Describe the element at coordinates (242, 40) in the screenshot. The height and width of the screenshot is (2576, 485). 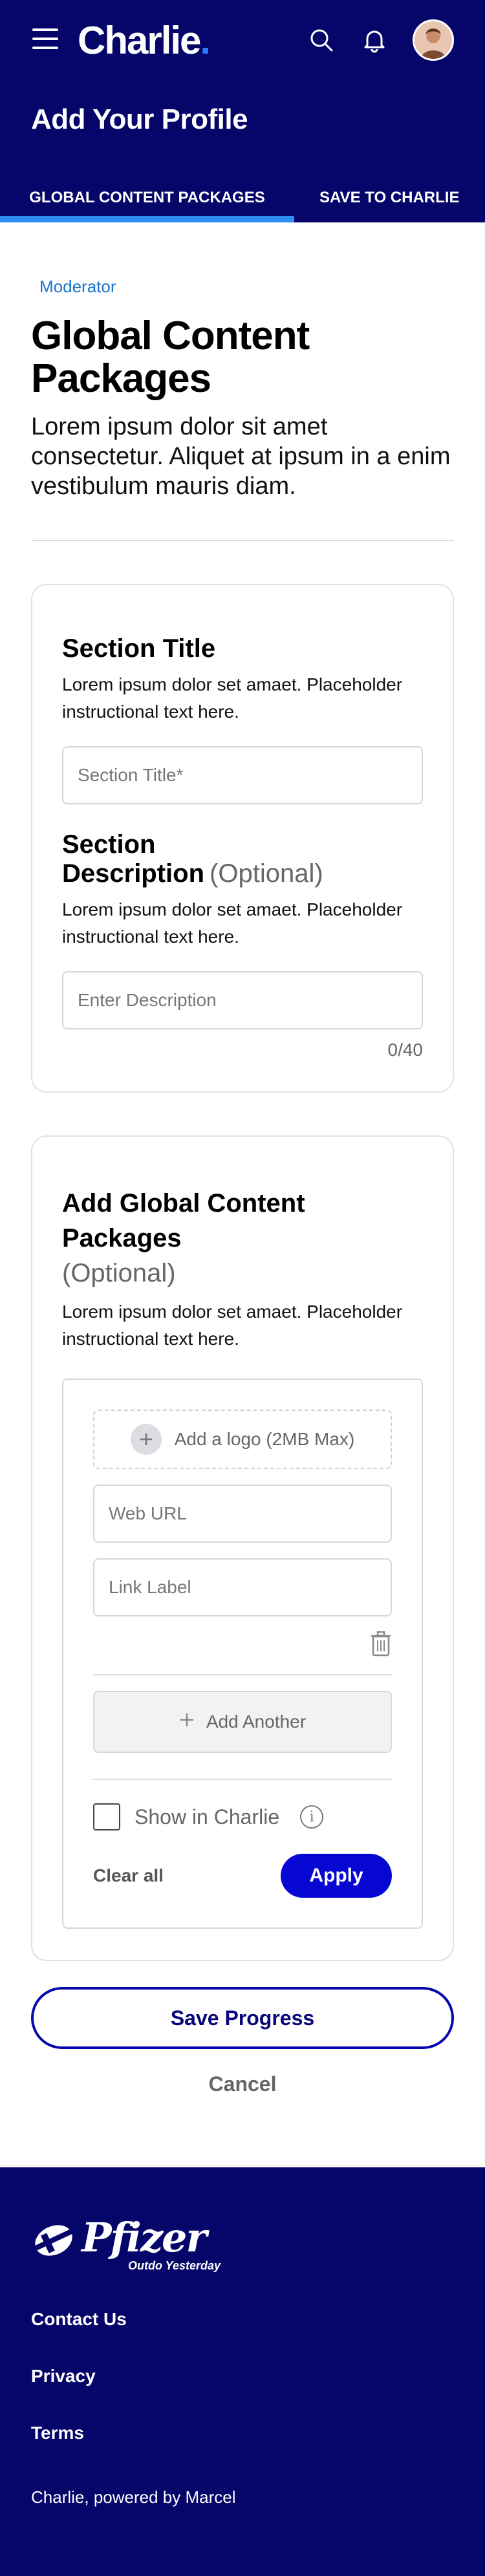
I see `top-bar: Charlie.` at that location.